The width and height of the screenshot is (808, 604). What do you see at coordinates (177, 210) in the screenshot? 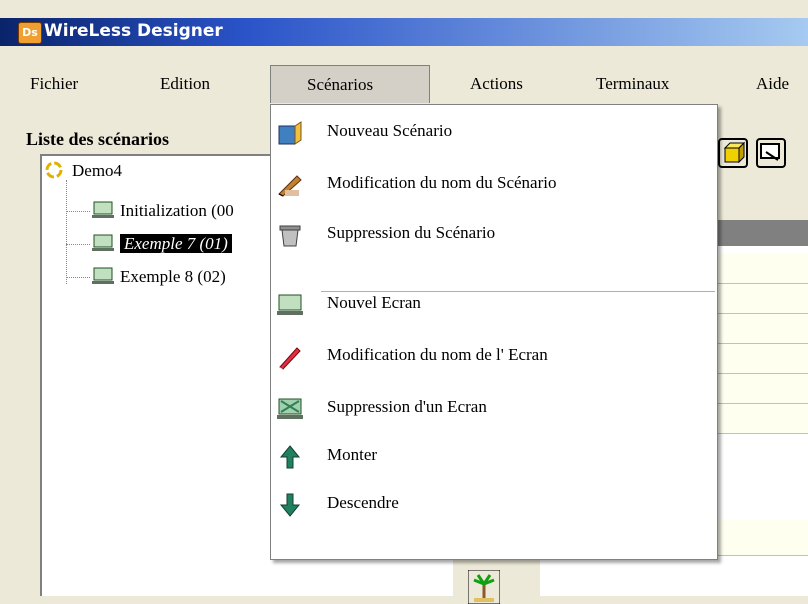
I see `tree-item-label: Initialization (00` at bounding box center [177, 210].